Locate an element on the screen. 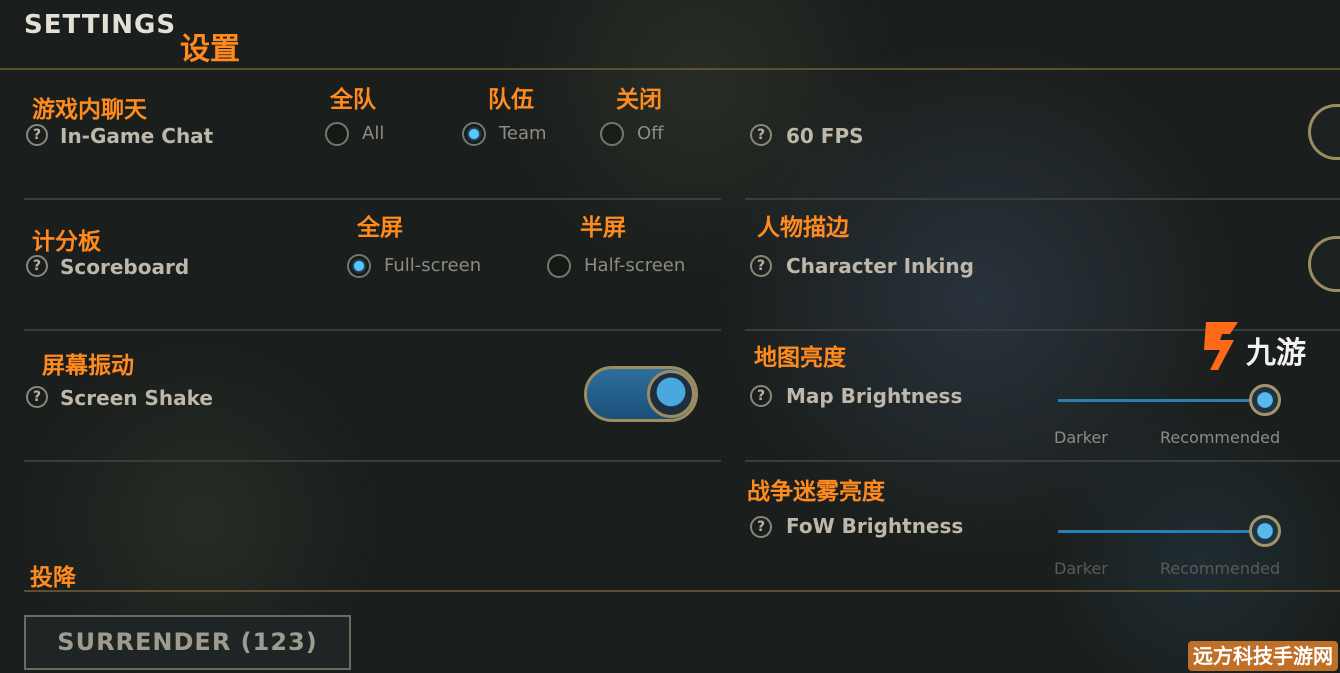 The width and height of the screenshot is (1340, 673). chat-option-all-label: All is located at coordinates (373, 133).